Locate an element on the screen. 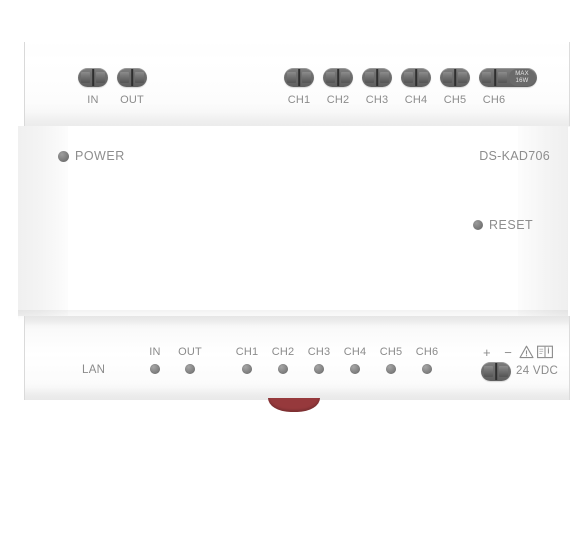 The image size is (588, 546). terminal-label-ch6: CH6 is located at coordinates (494, 100).